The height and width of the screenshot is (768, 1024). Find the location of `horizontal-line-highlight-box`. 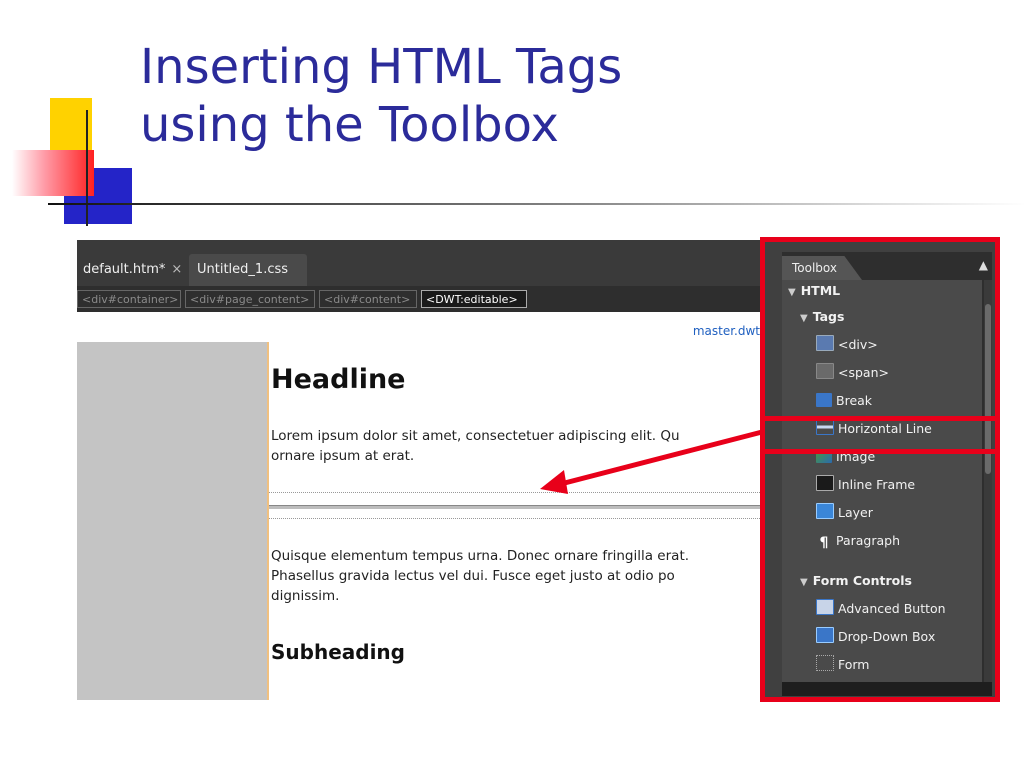

horizontal-line-highlight-box is located at coordinates (880, 435).